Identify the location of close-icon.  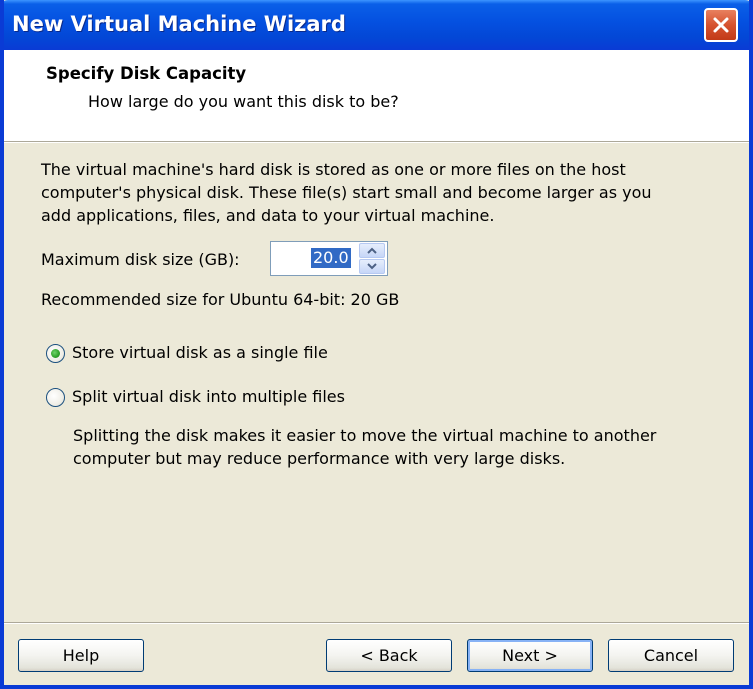
(721, 25).